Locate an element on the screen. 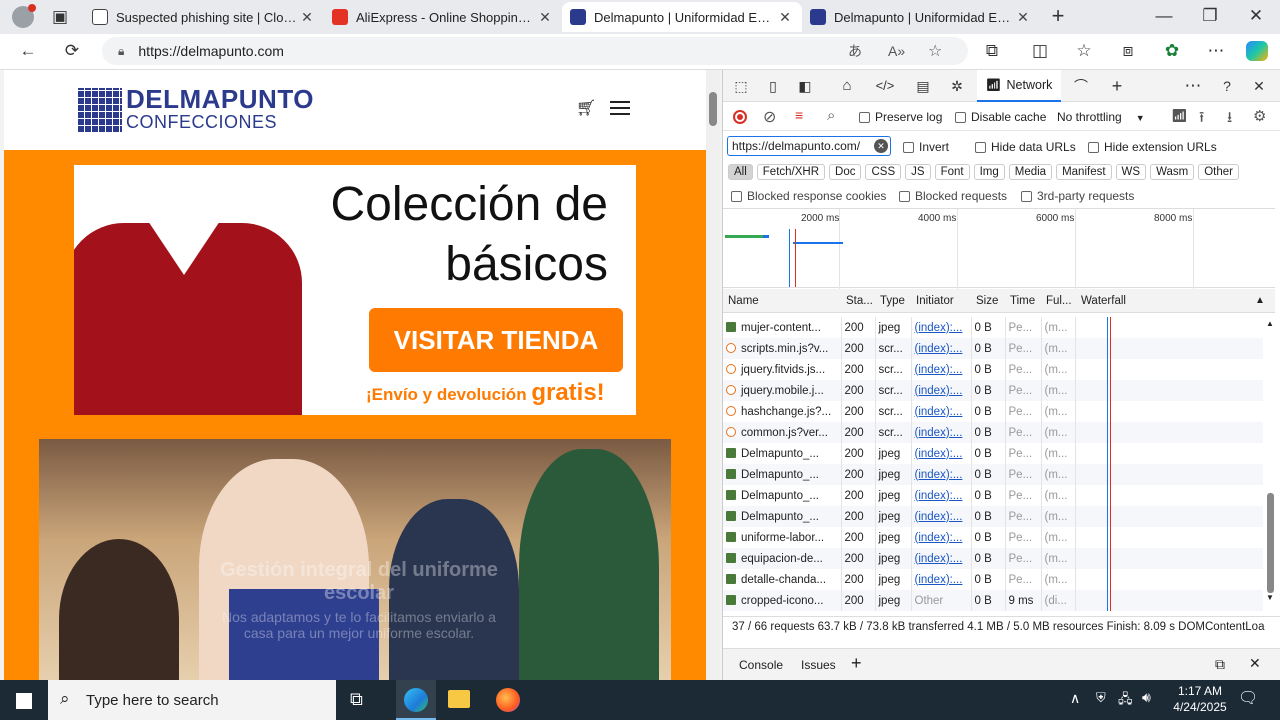 This screenshot has height=720, width=1280. favorites-icon: ☆ is located at coordinates (1084, 51).